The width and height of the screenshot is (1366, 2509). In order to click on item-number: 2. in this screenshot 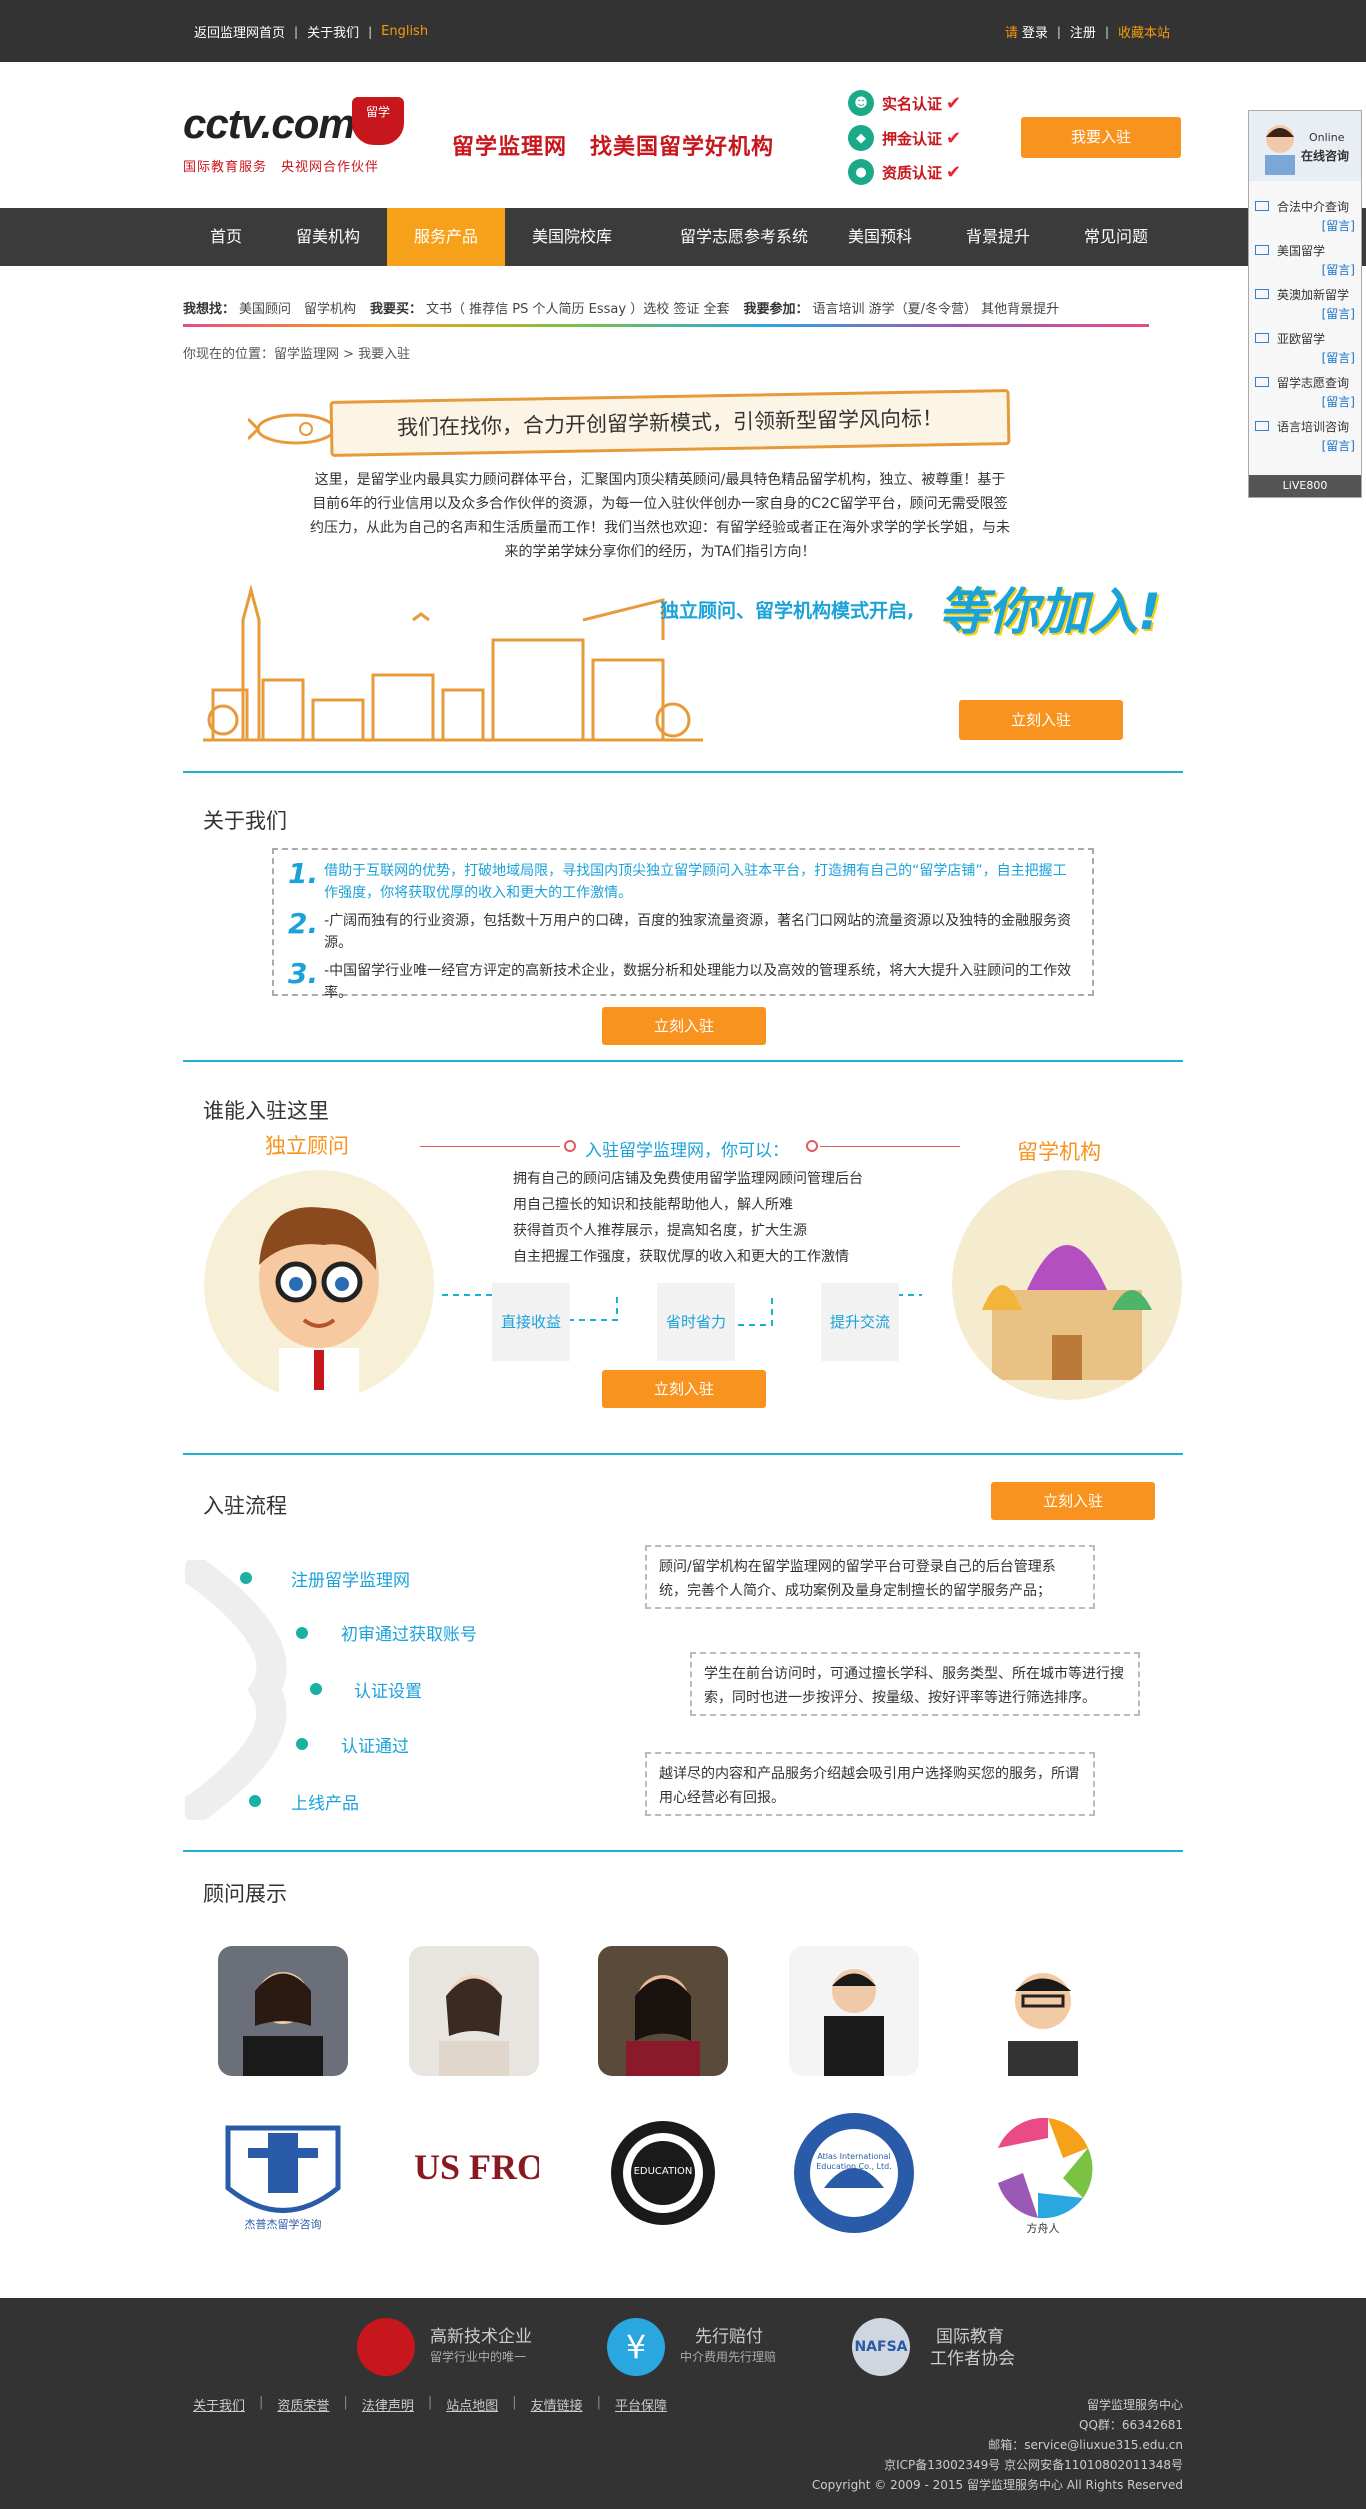, I will do `click(303, 923)`.